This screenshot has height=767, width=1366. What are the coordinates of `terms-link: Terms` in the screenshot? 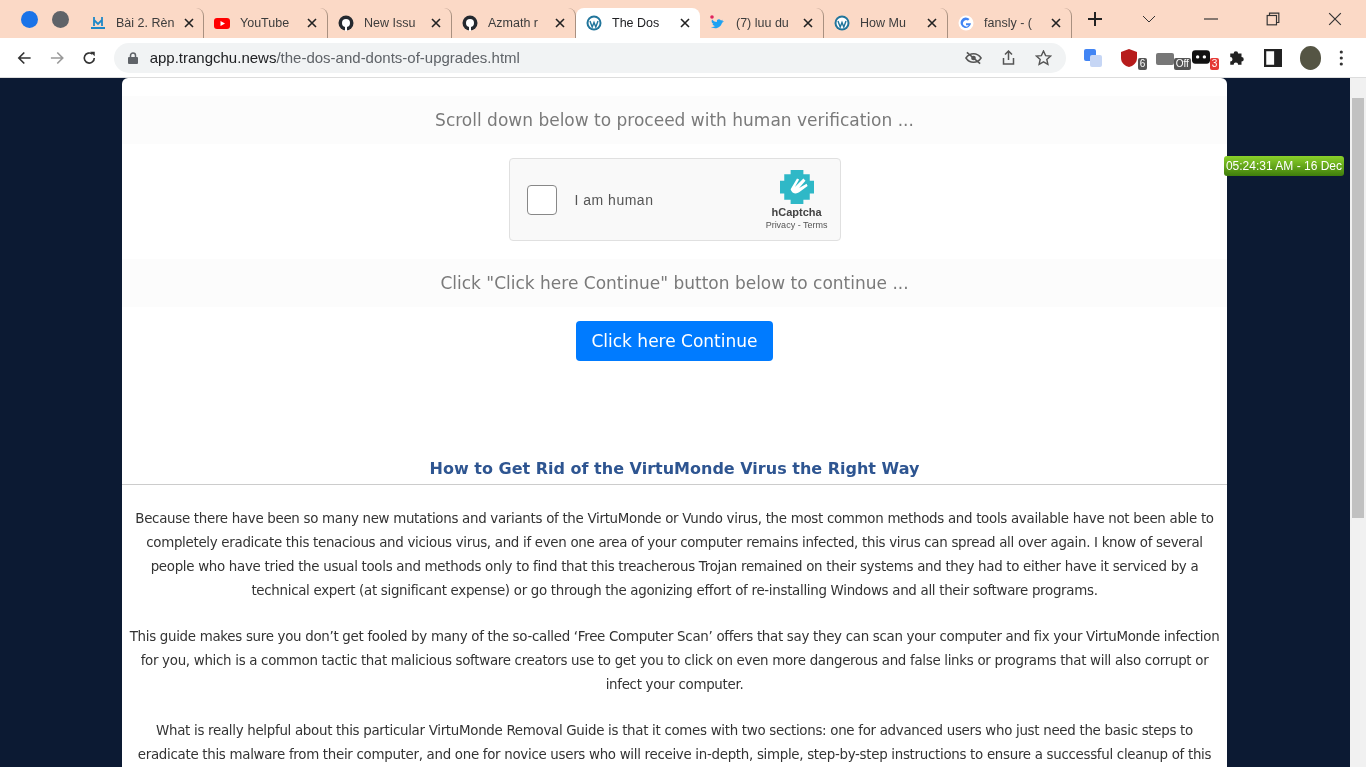 It's located at (815, 224).